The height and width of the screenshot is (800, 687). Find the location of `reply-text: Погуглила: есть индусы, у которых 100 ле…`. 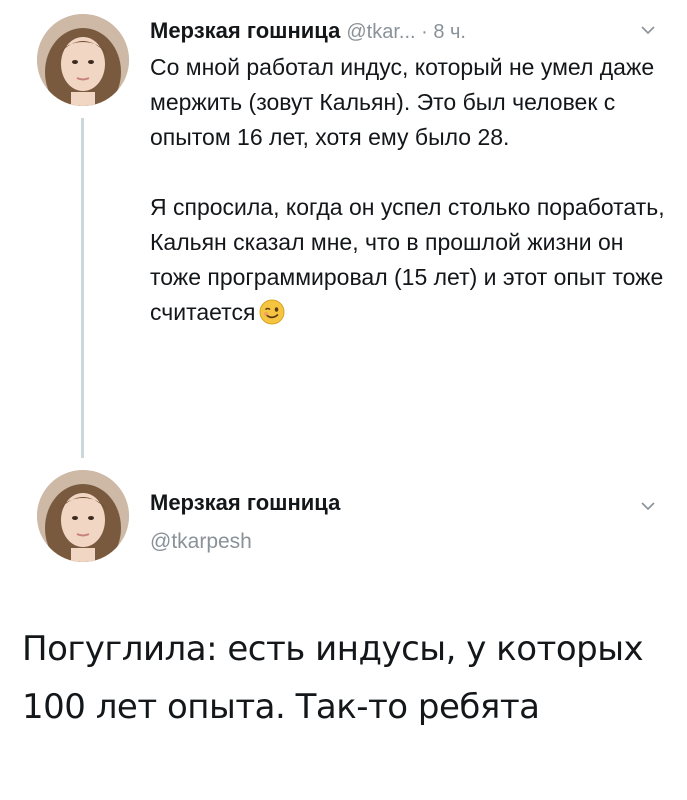

reply-text: Погуглила: есть индусы, у которых 100 ле… is located at coordinates (333, 678).